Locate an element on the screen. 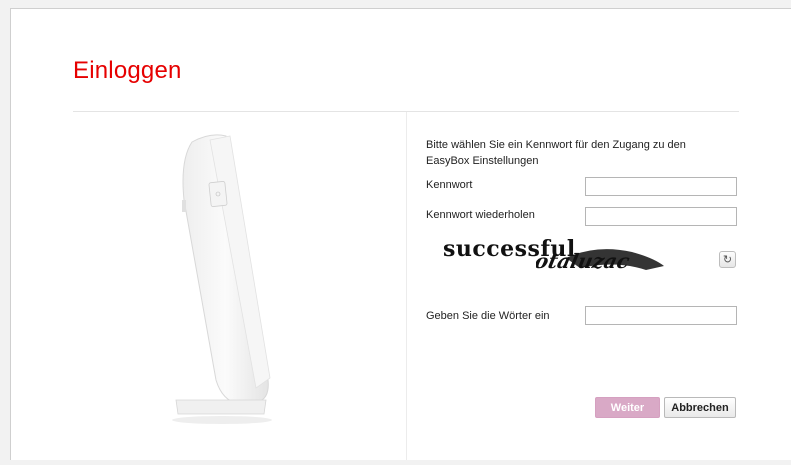 The width and height of the screenshot is (791, 465). captcha-input is located at coordinates (661, 315).